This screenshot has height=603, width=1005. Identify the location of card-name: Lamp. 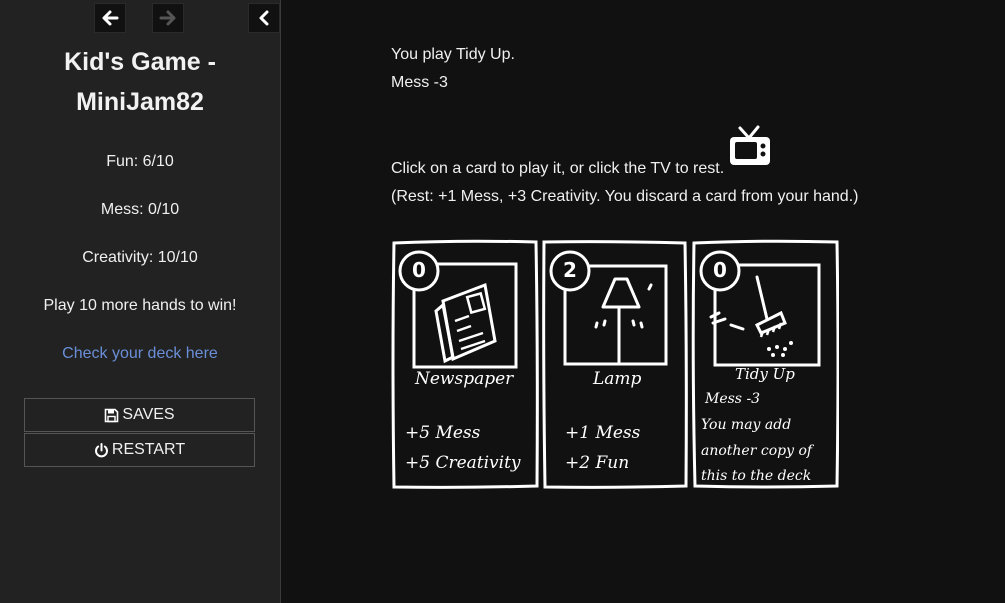
(617, 379).